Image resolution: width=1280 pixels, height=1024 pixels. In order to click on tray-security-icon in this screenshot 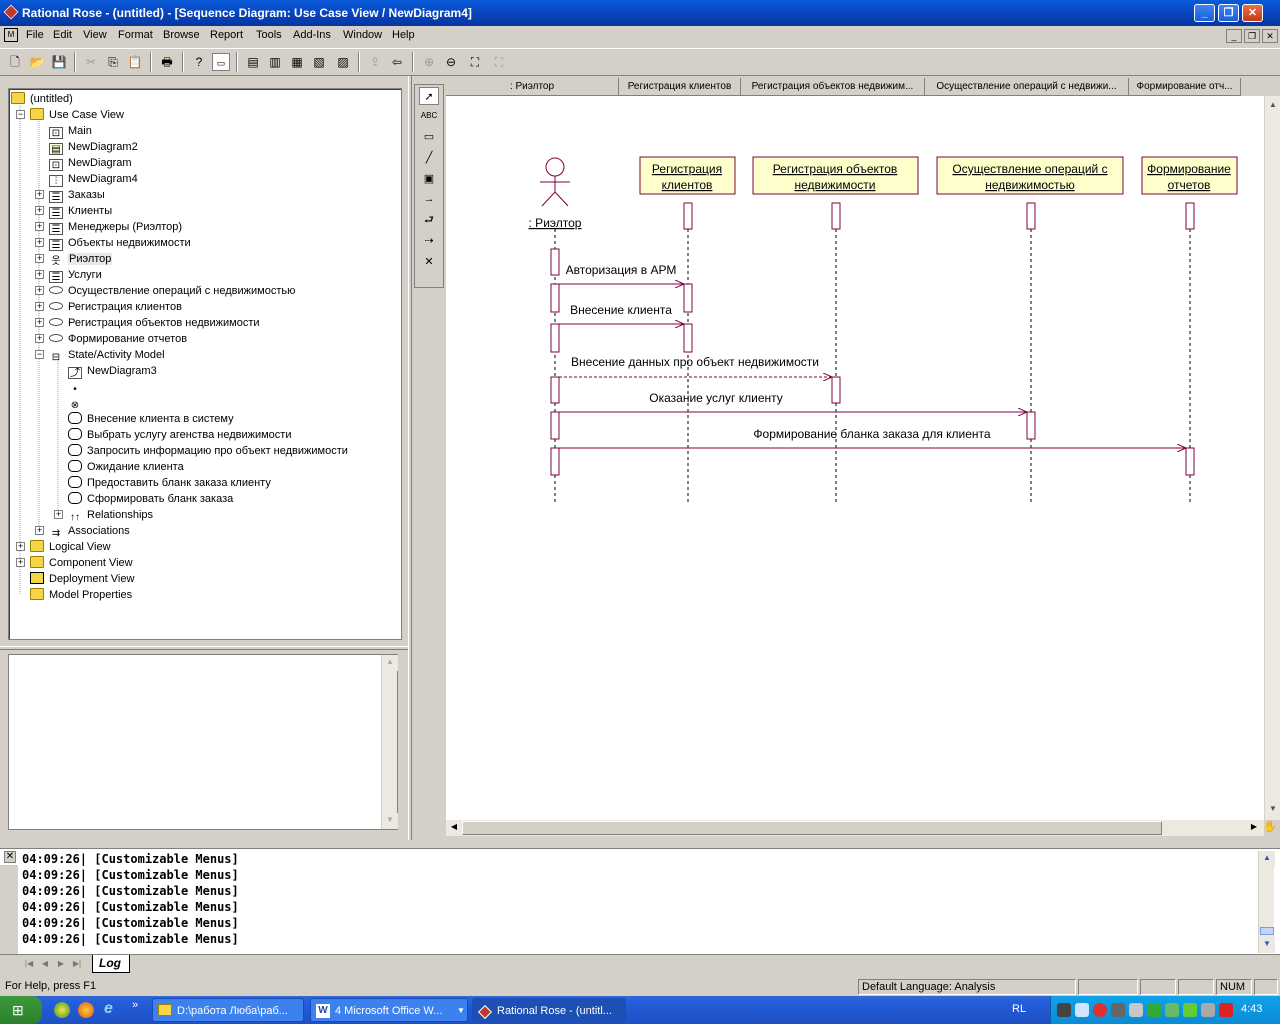, I will do `click(1172, 1010)`.